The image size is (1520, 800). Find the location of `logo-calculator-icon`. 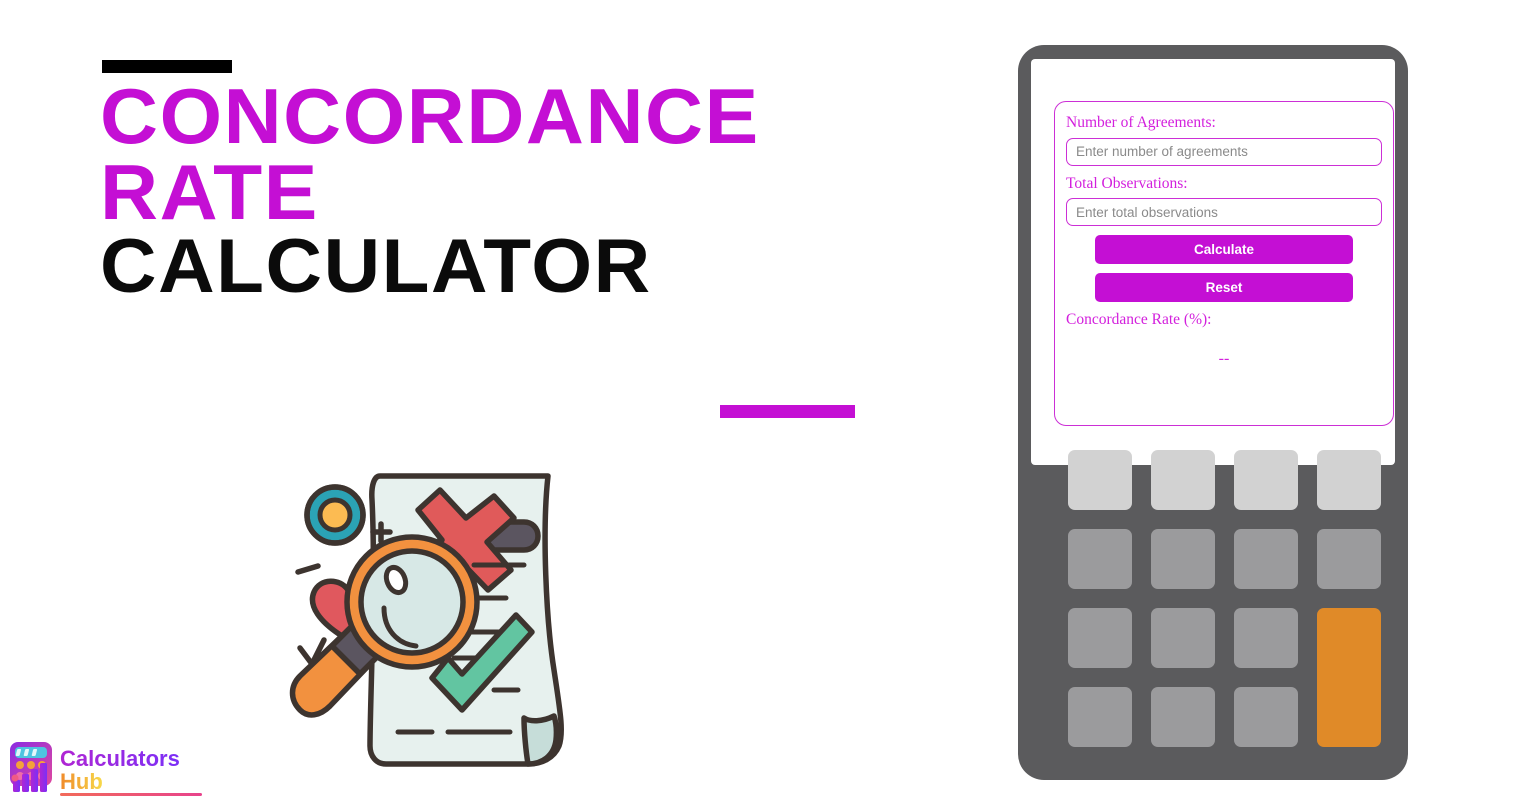

logo-calculator-icon is located at coordinates (31, 767).